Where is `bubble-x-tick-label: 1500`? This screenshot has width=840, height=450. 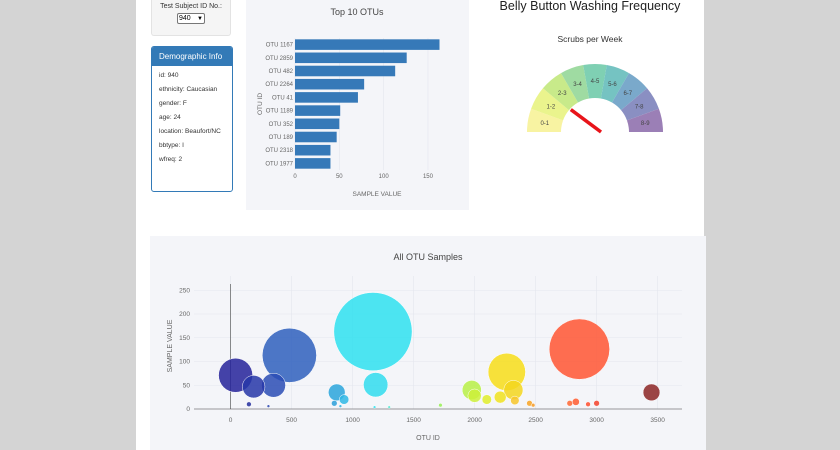
bubble-x-tick-label: 1500 is located at coordinates (413, 420).